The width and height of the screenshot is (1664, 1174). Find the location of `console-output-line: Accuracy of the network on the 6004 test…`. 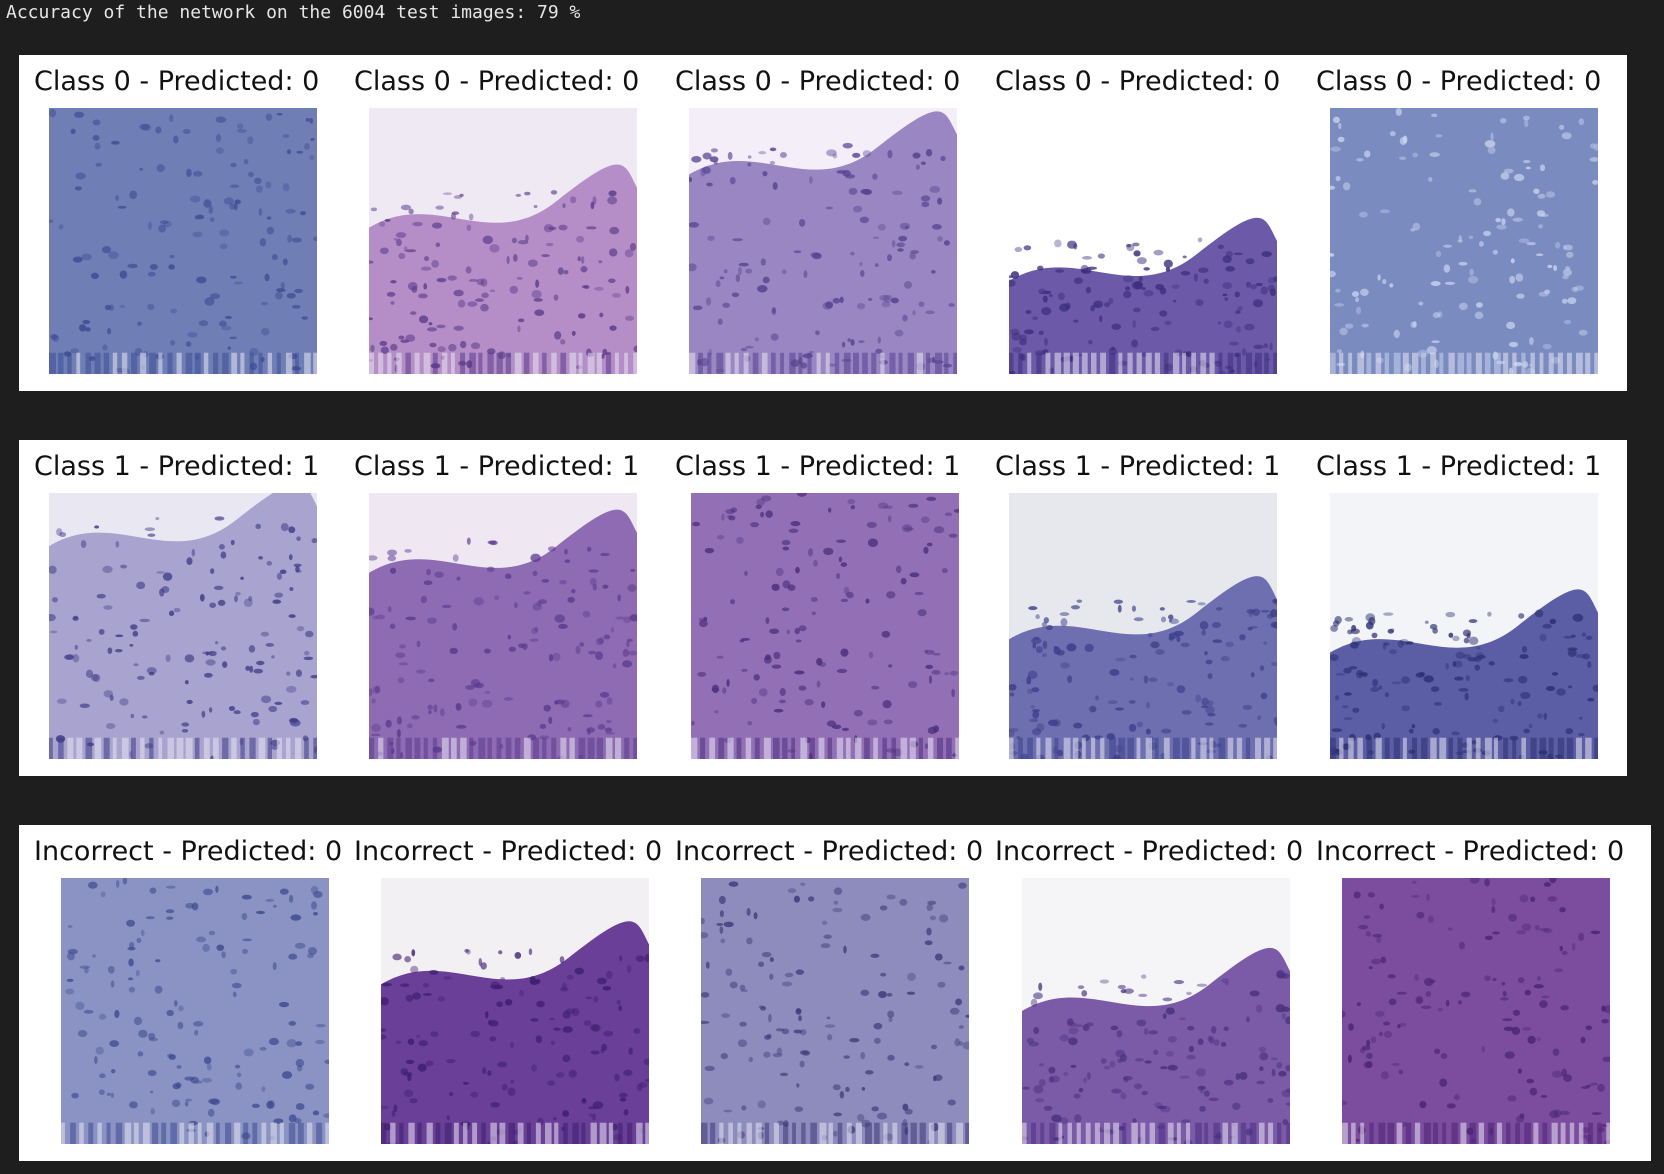

console-output-line: Accuracy of the network on the 6004 test… is located at coordinates (293, 12).